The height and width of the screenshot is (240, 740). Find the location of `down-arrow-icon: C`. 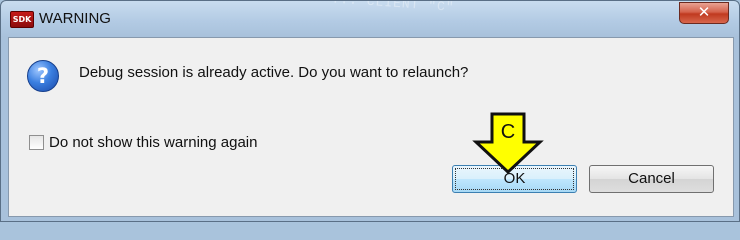

down-arrow-icon: C is located at coordinates (508, 143).